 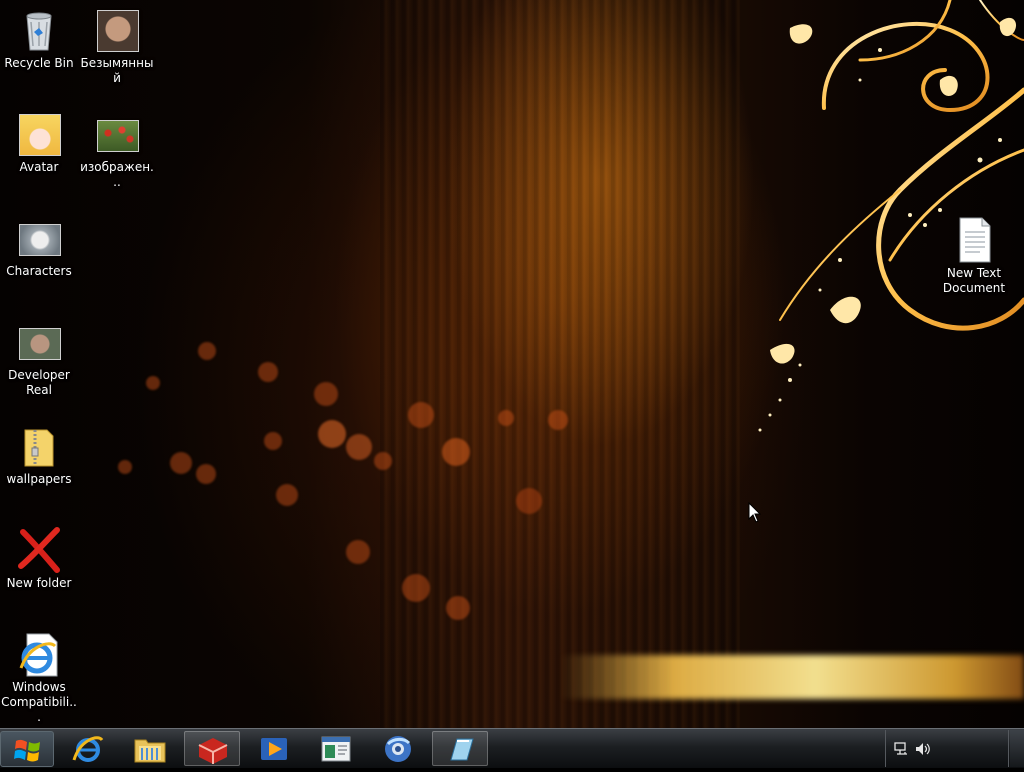 I want to click on system-tray, so click(x=947, y=748).